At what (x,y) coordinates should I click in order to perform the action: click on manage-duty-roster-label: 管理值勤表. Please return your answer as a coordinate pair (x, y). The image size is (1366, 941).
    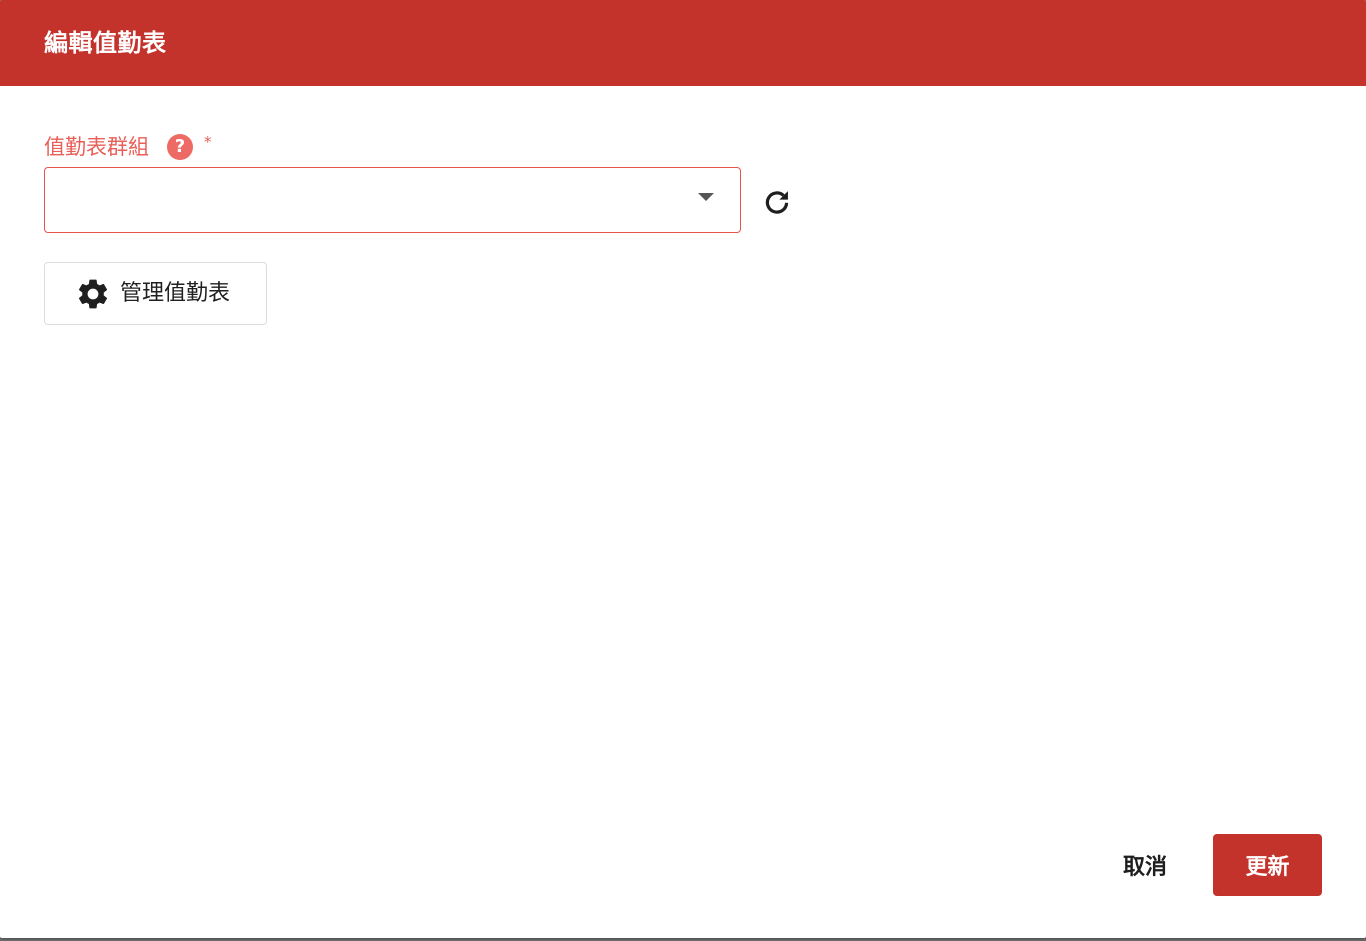
    Looking at the image, I should click on (175, 293).